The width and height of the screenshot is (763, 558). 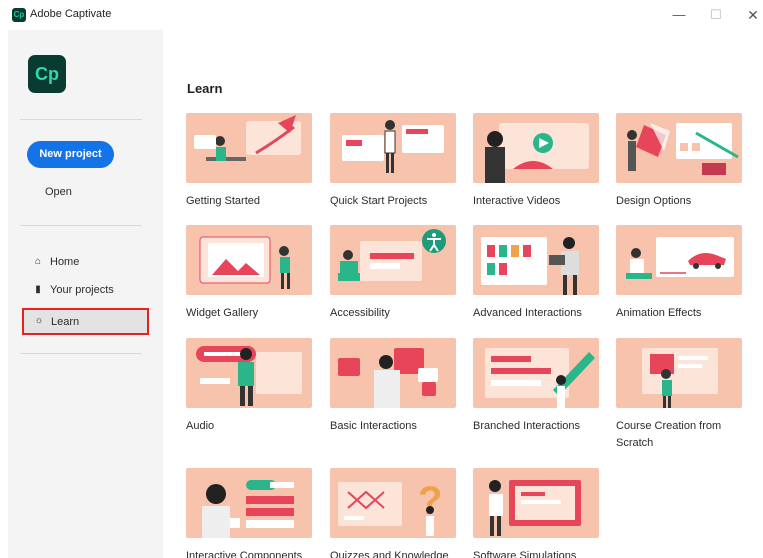 I want to click on card-label: Basic Interactions, so click(x=373, y=426).